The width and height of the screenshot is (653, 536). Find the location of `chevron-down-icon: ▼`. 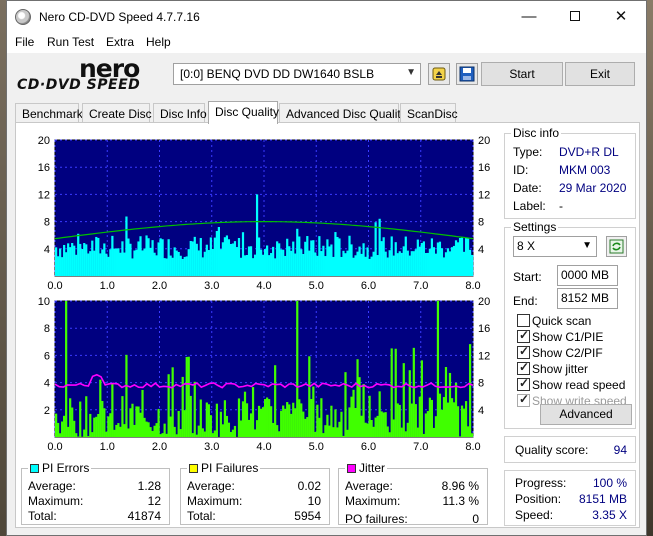

chevron-down-icon: ▼ is located at coordinates (411, 72).